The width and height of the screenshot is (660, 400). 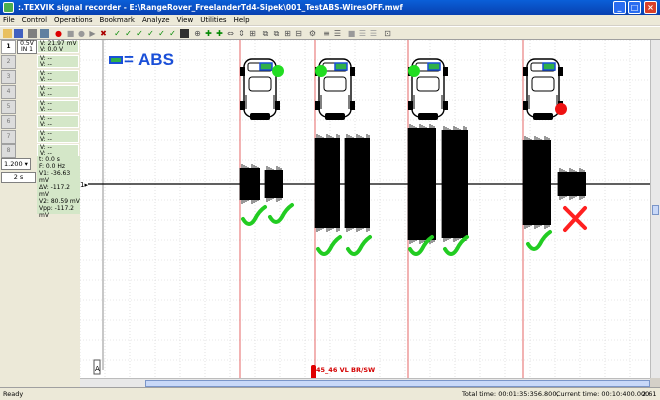 What do you see at coordinates (8, 151) in the screenshot?
I see `channel-8-button: 8` at bounding box center [8, 151].